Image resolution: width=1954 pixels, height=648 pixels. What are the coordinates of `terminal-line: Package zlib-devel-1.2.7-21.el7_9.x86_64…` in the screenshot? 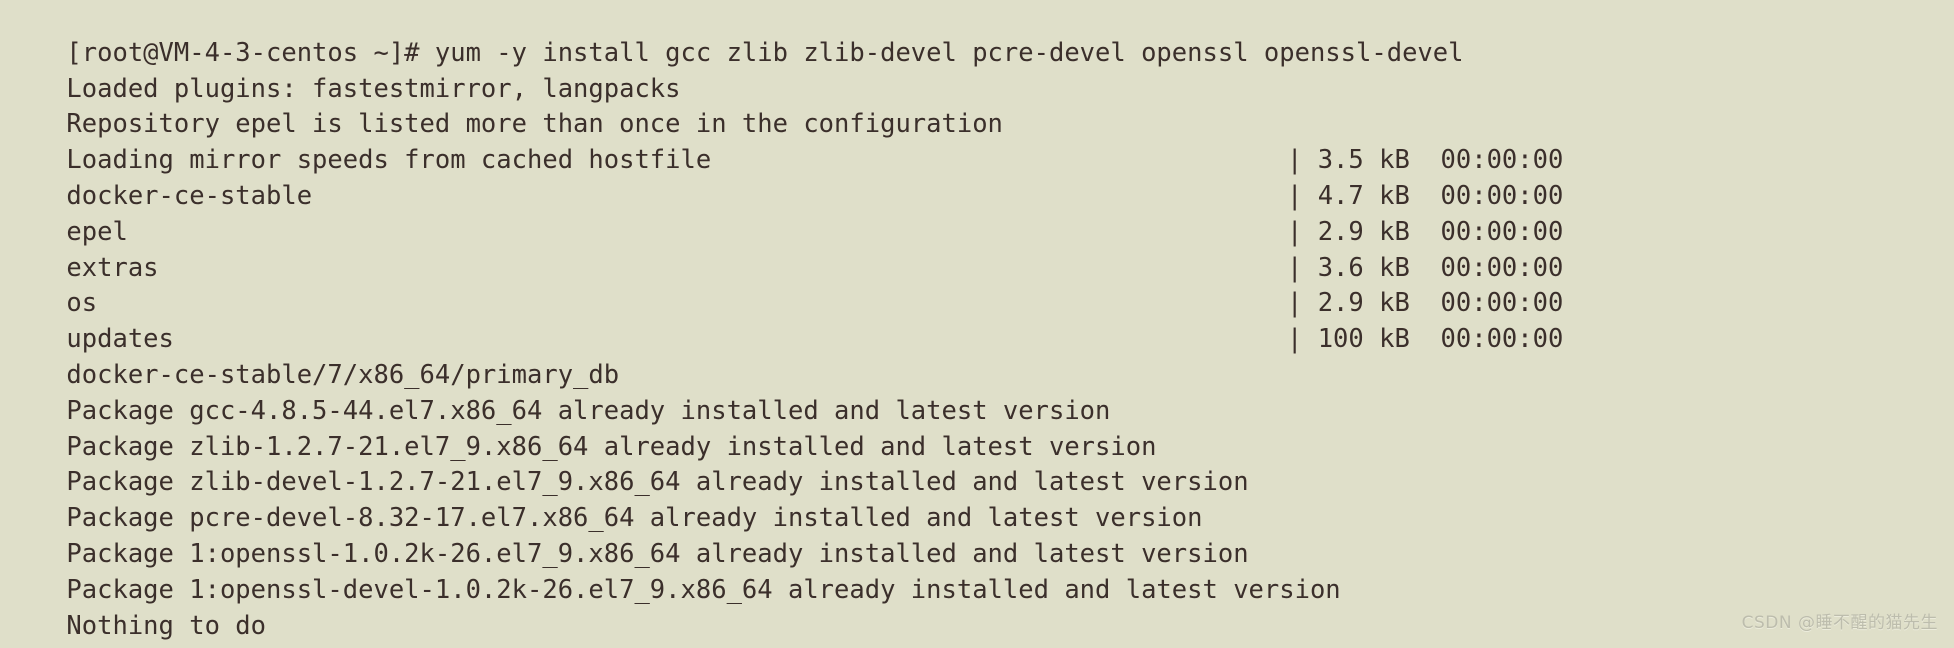 It's located at (977, 463).